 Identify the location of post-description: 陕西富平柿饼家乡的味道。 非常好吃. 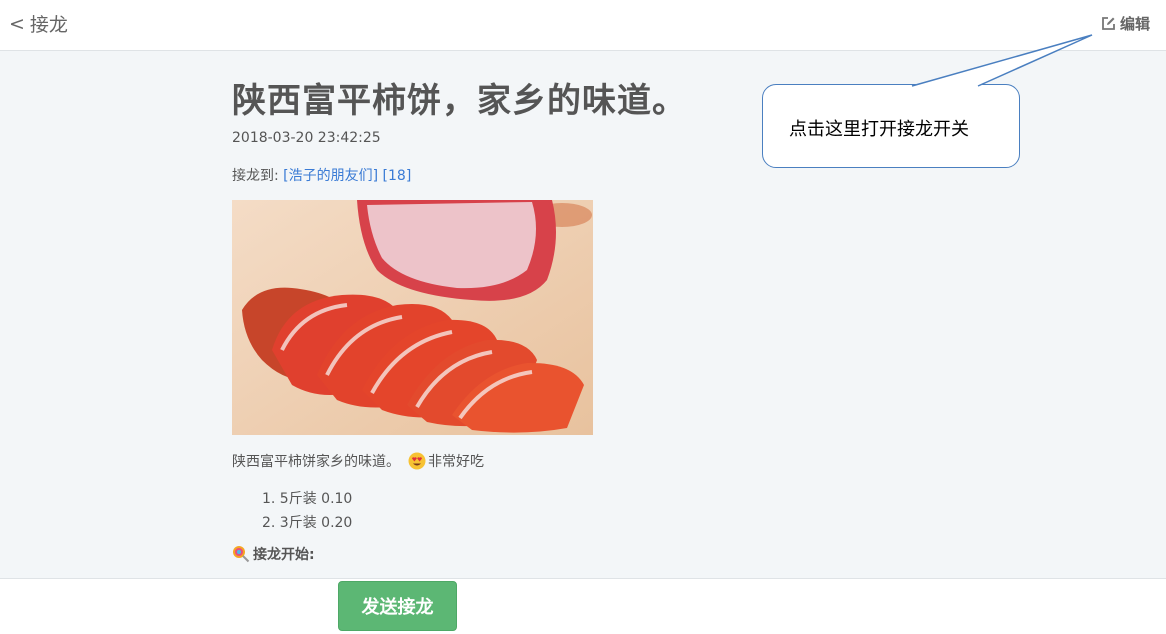
(358, 461).